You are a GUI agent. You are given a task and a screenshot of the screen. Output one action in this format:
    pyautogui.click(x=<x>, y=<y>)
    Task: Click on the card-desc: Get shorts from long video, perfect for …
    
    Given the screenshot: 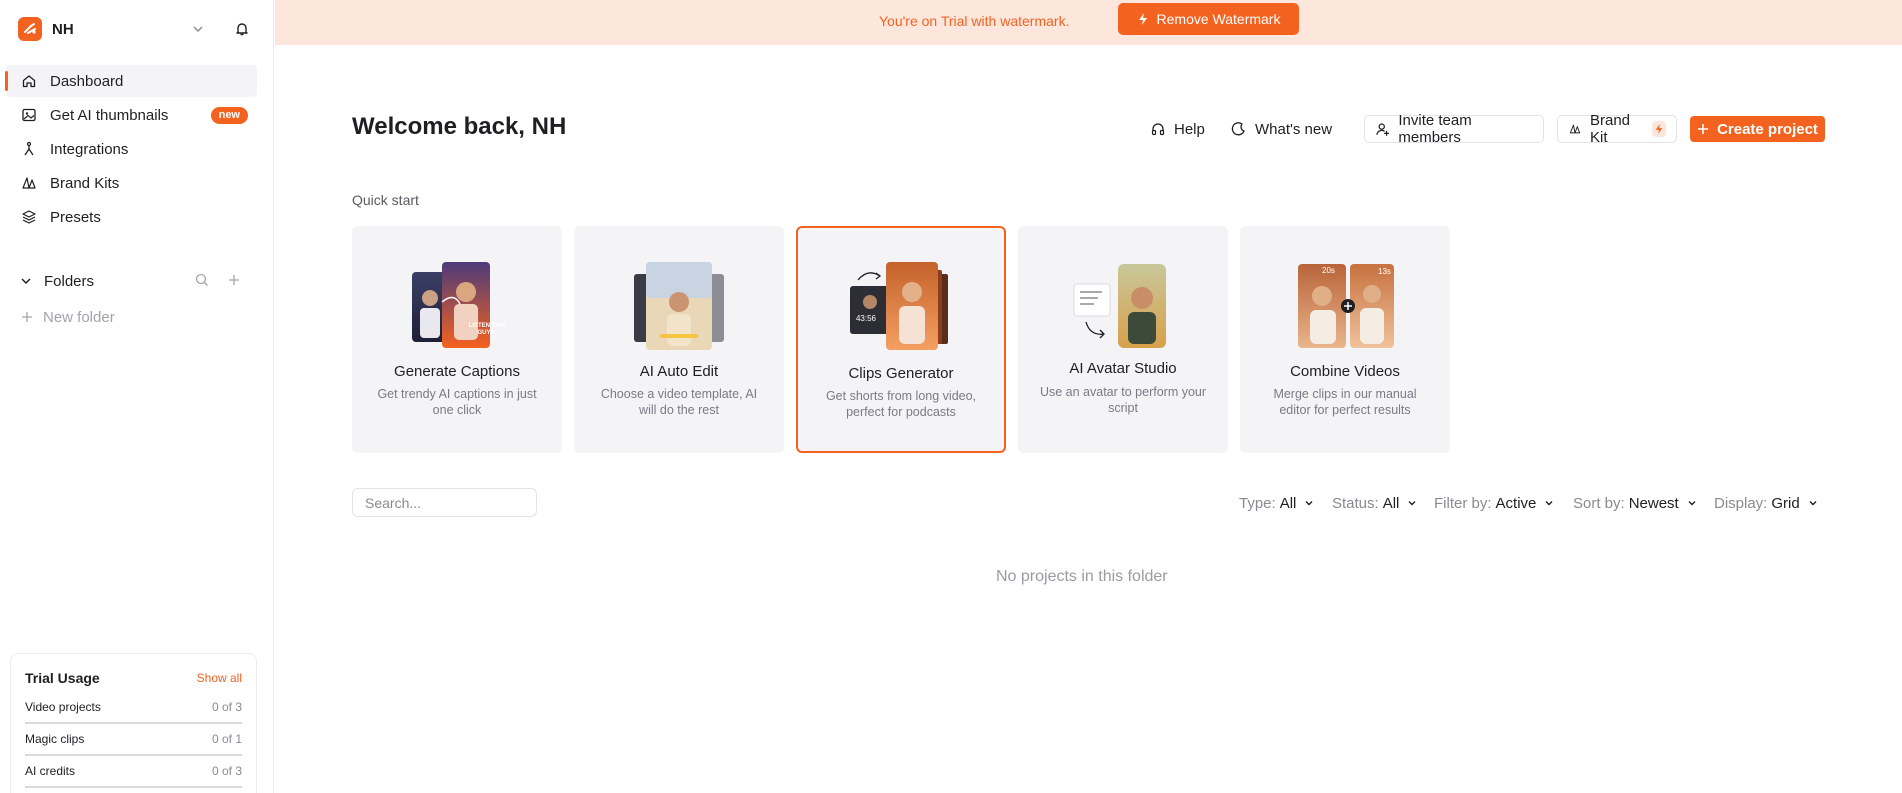 What is the action you would take?
    pyautogui.click(x=901, y=404)
    